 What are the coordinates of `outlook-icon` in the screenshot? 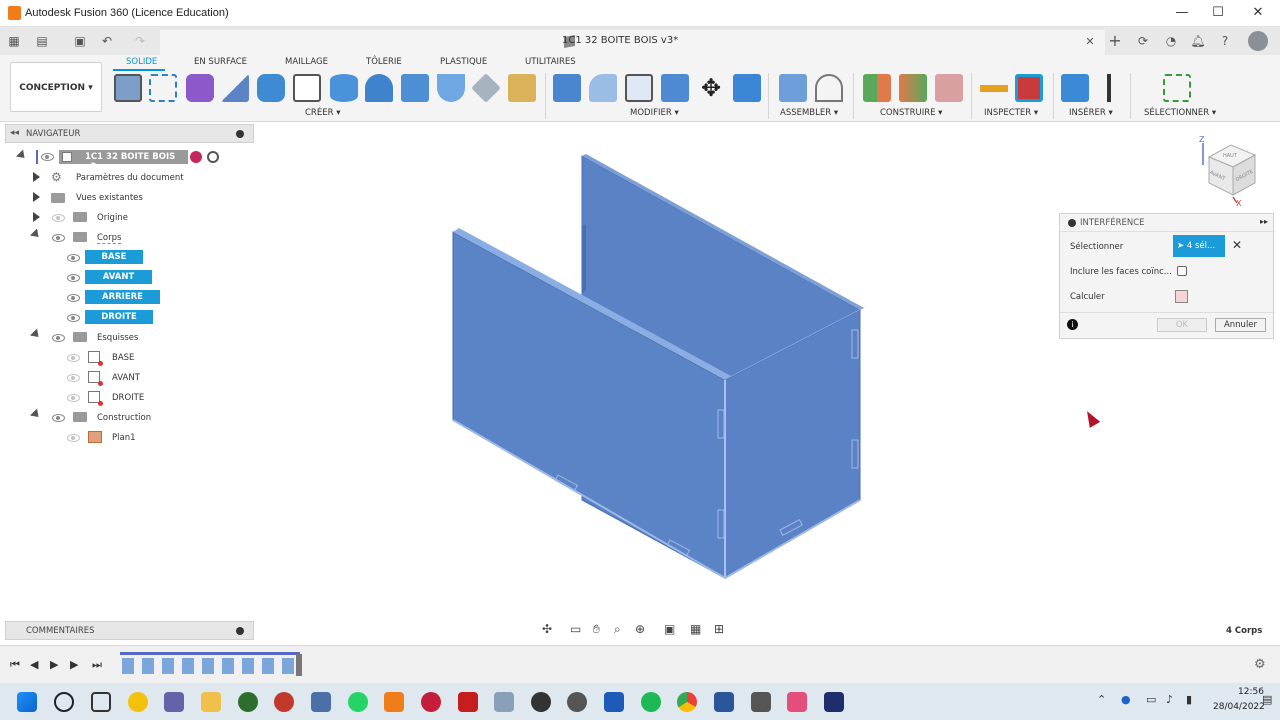 It's located at (724, 702).